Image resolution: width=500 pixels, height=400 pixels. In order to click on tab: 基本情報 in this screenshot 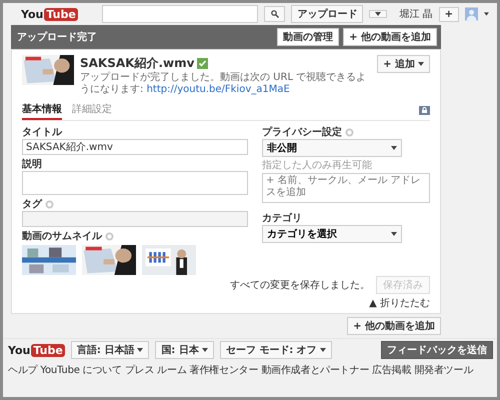, I will do `click(42, 110)`.